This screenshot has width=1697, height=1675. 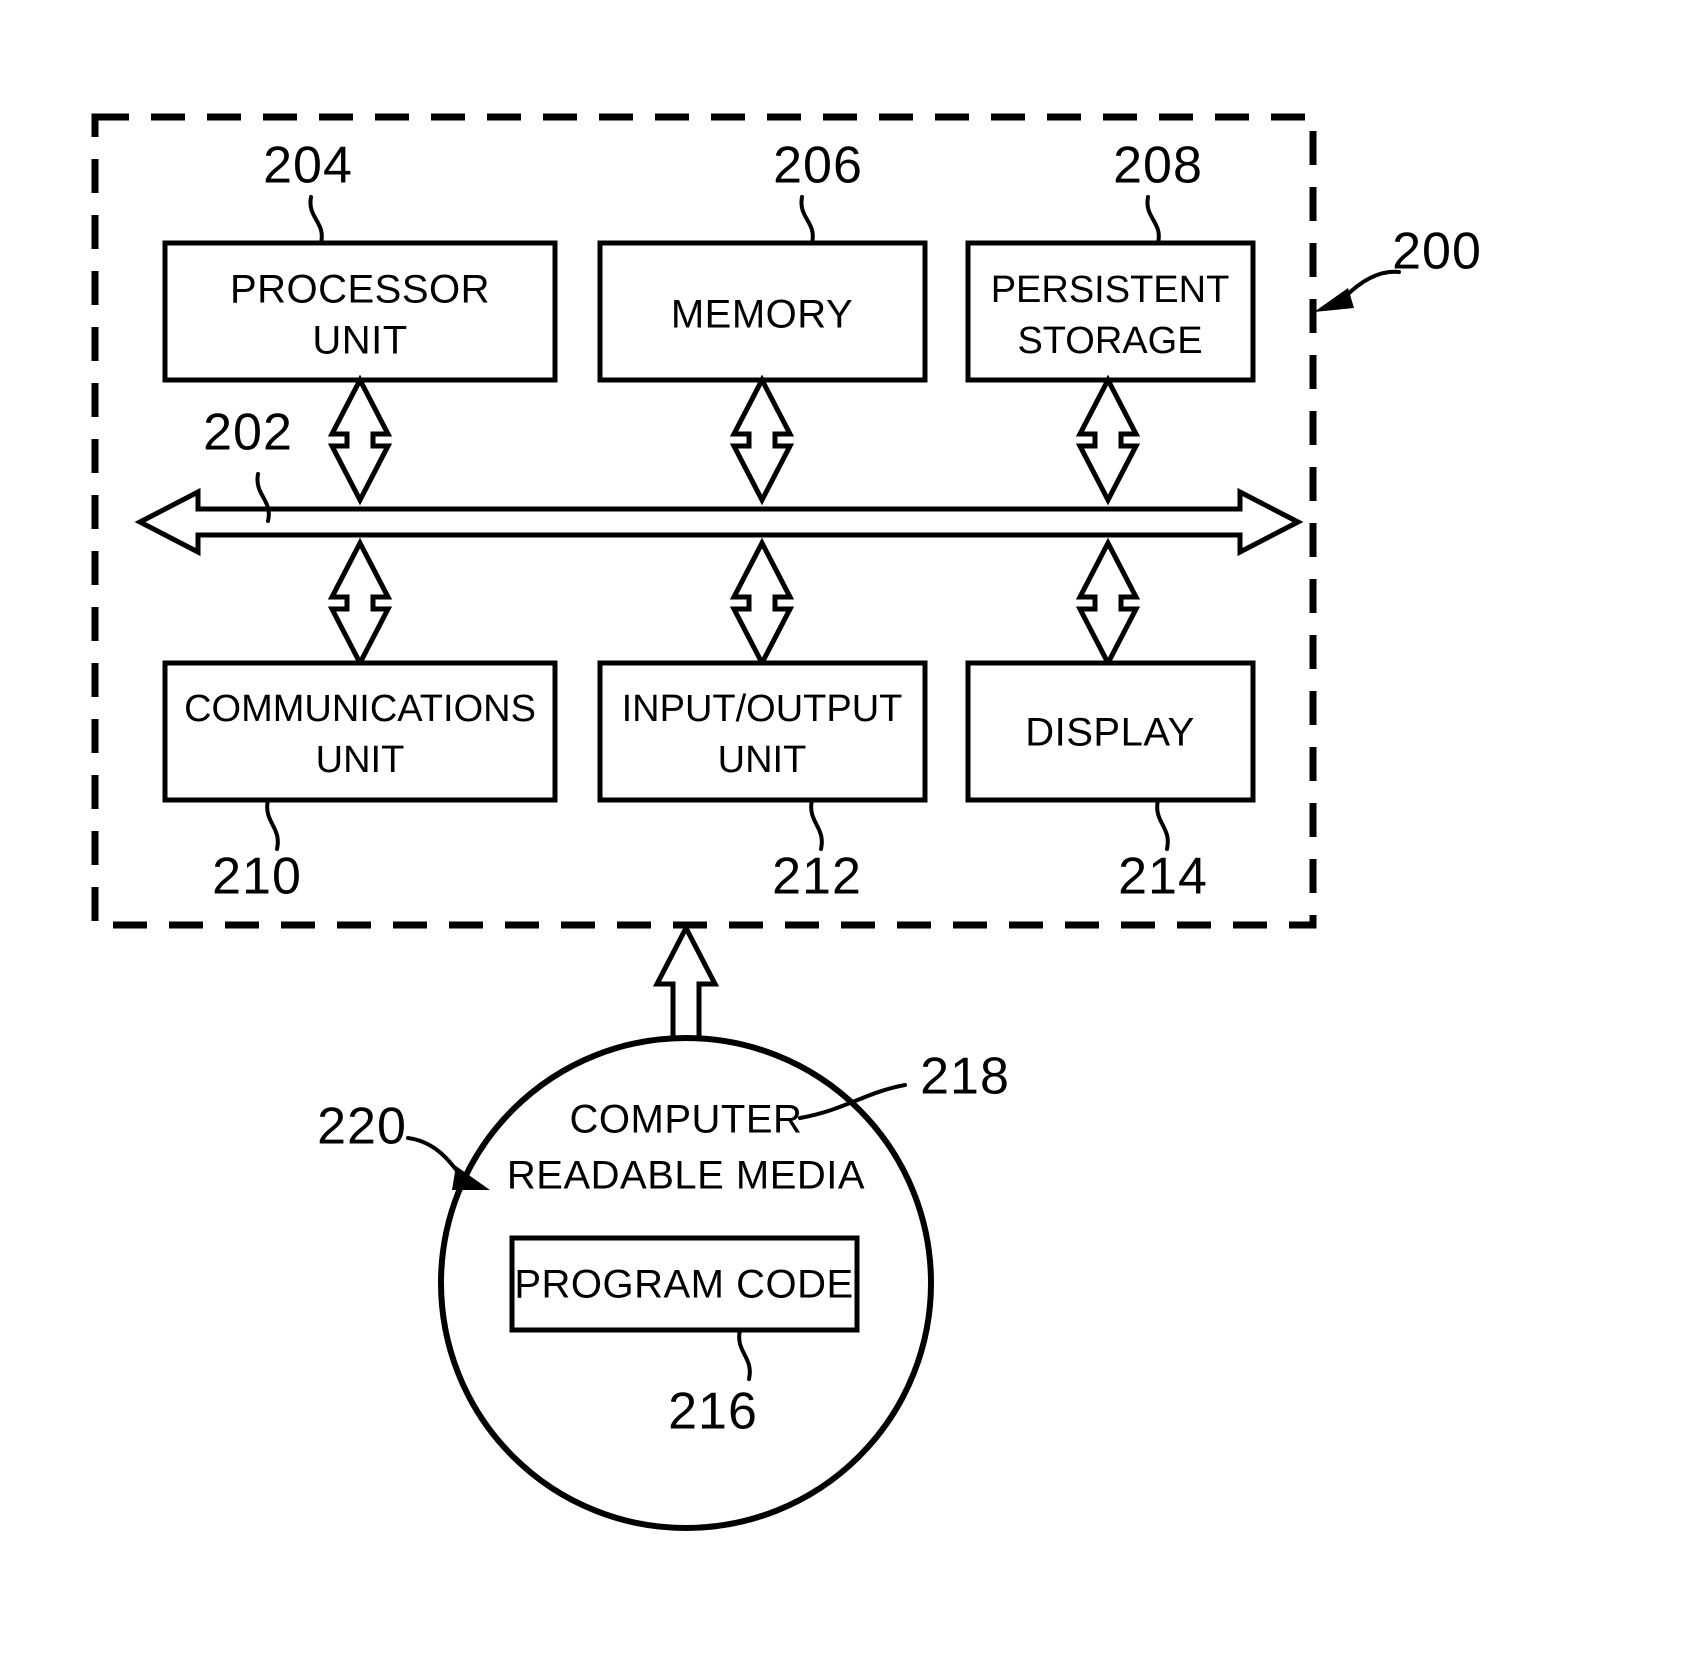 I want to click on bus-connector-input-output, so click(x=762, y=603).